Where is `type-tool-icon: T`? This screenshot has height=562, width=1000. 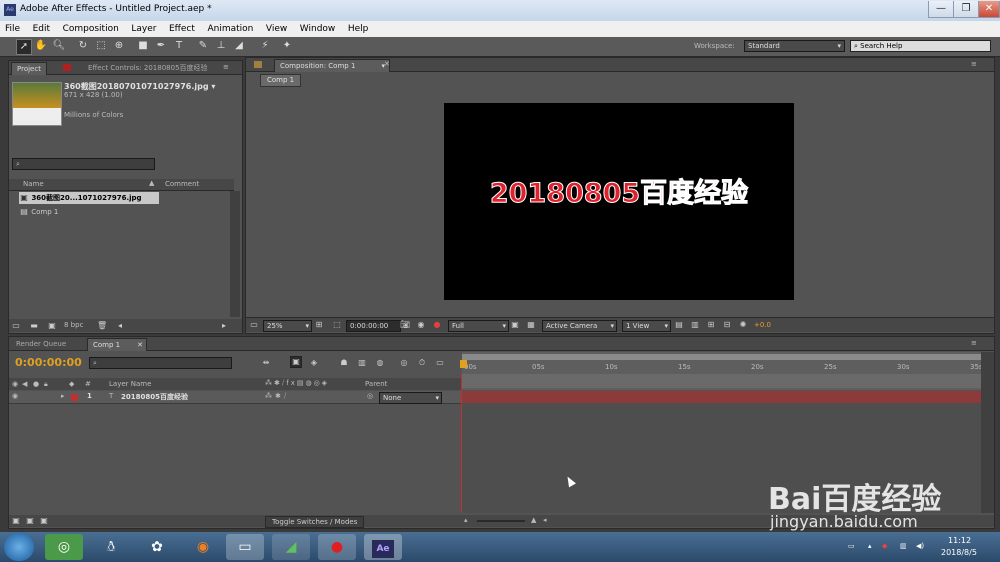 type-tool-icon: T is located at coordinates (179, 46).